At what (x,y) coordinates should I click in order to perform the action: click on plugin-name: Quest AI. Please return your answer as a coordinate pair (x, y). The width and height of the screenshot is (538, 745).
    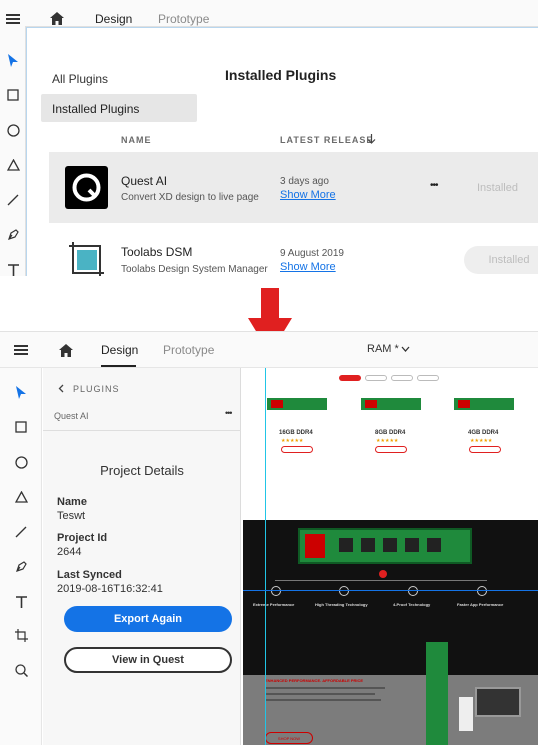
    Looking at the image, I should click on (144, 181).